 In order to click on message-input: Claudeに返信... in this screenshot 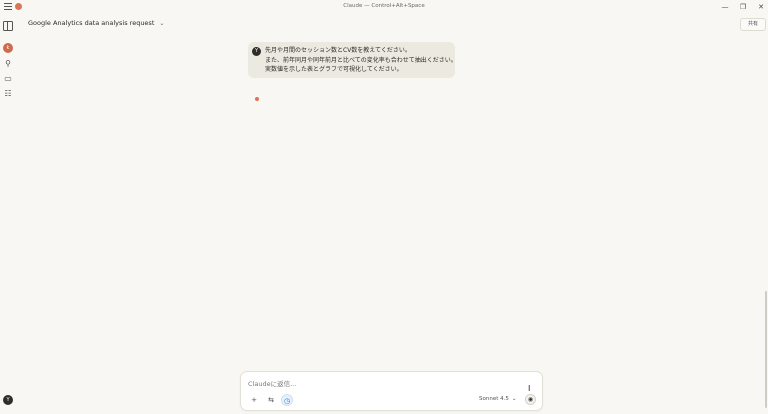, I will do `click(272, 383)`.